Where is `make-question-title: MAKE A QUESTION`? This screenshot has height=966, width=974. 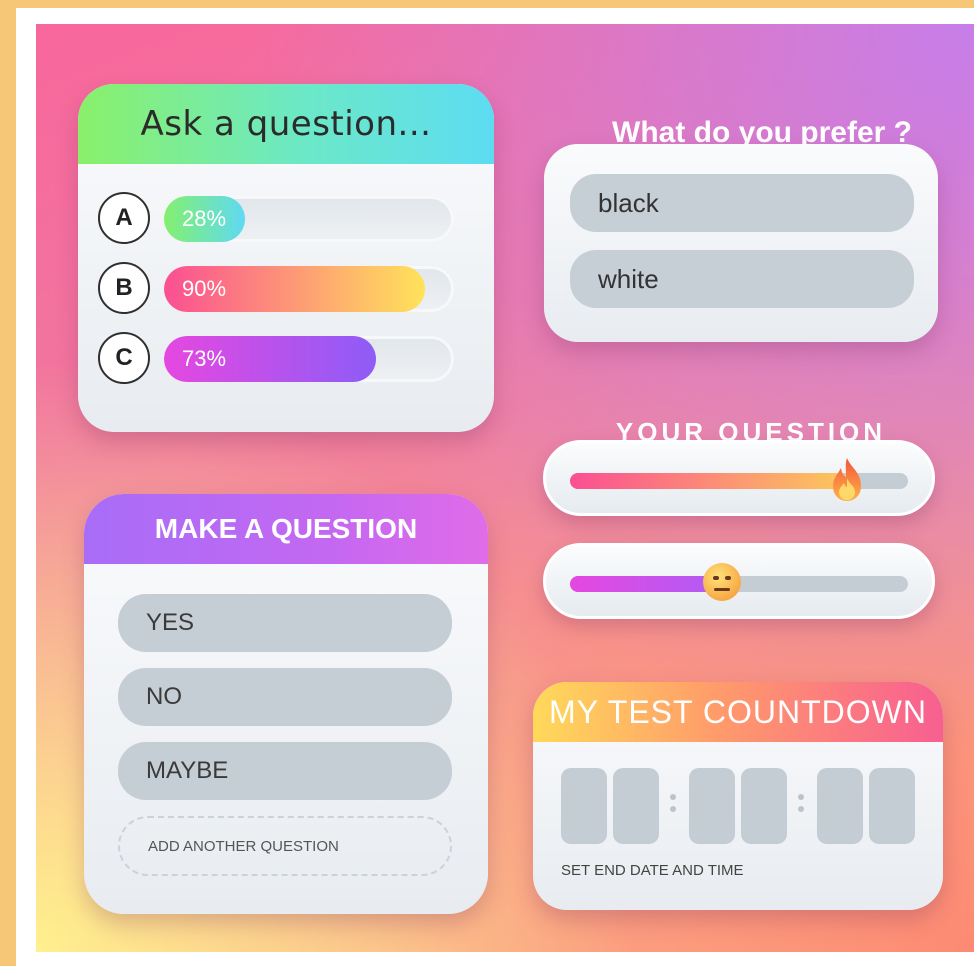
make-question-title: MAKE A QUESTION is located at coordinates (286, 529).